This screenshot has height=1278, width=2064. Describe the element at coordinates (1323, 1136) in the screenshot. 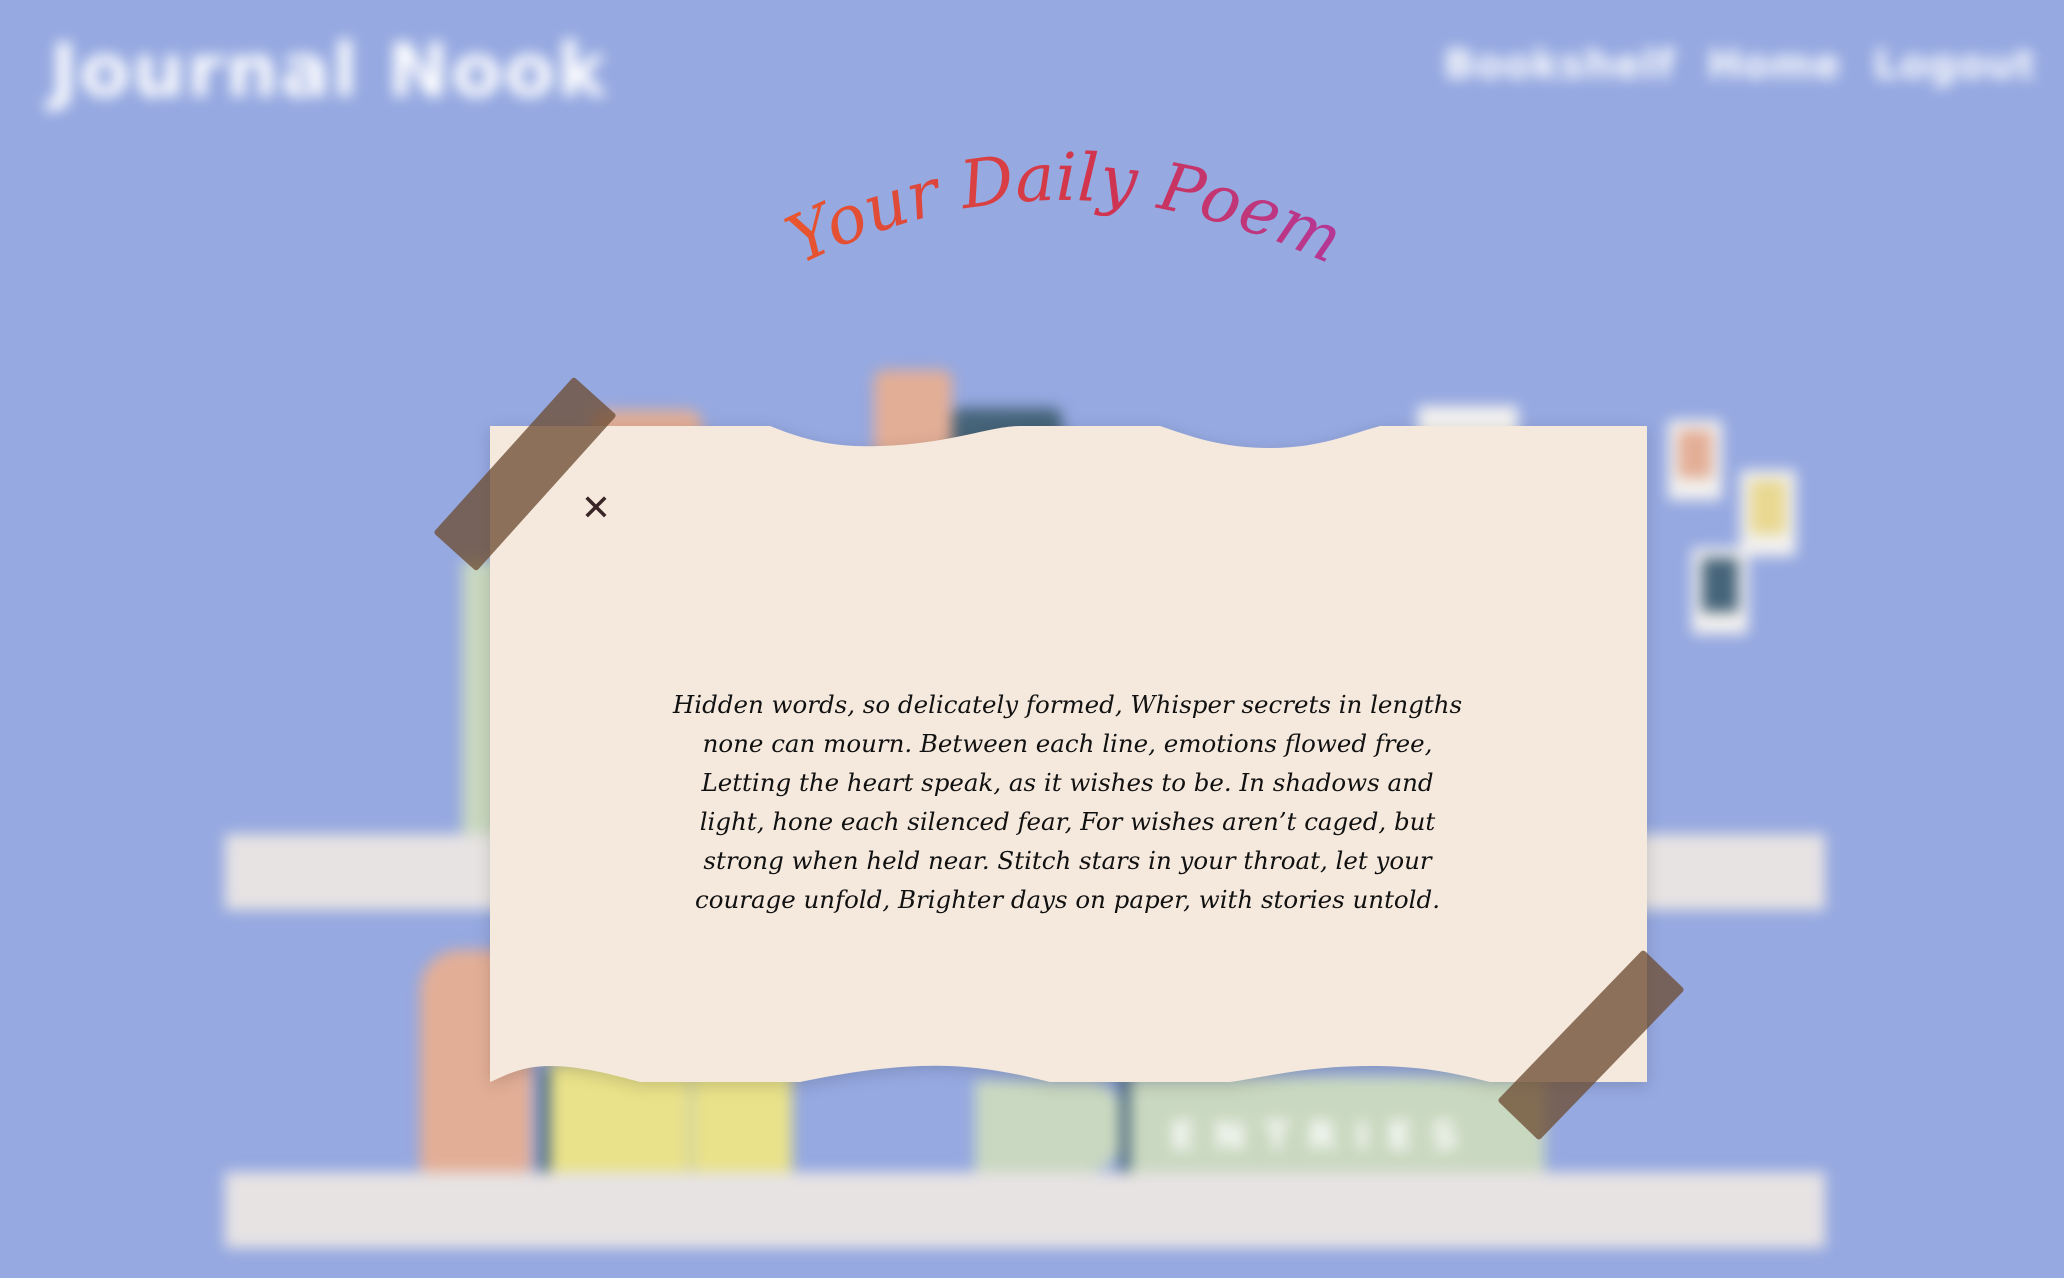

I see `book-spine-label: ENTRIES` at that location.